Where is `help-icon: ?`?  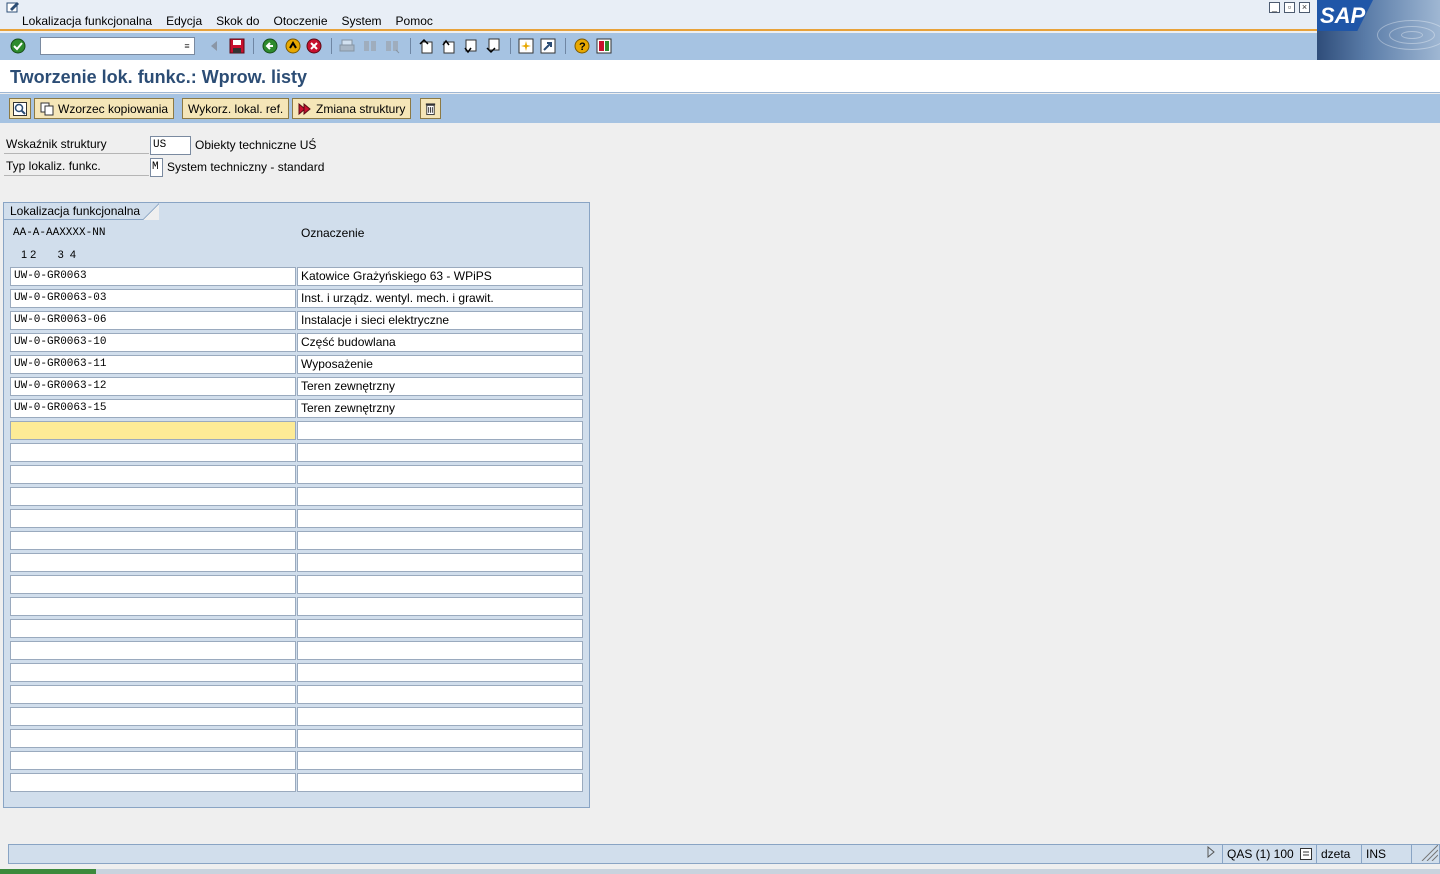 help-icon: ? is located at coordinates (582, 46).